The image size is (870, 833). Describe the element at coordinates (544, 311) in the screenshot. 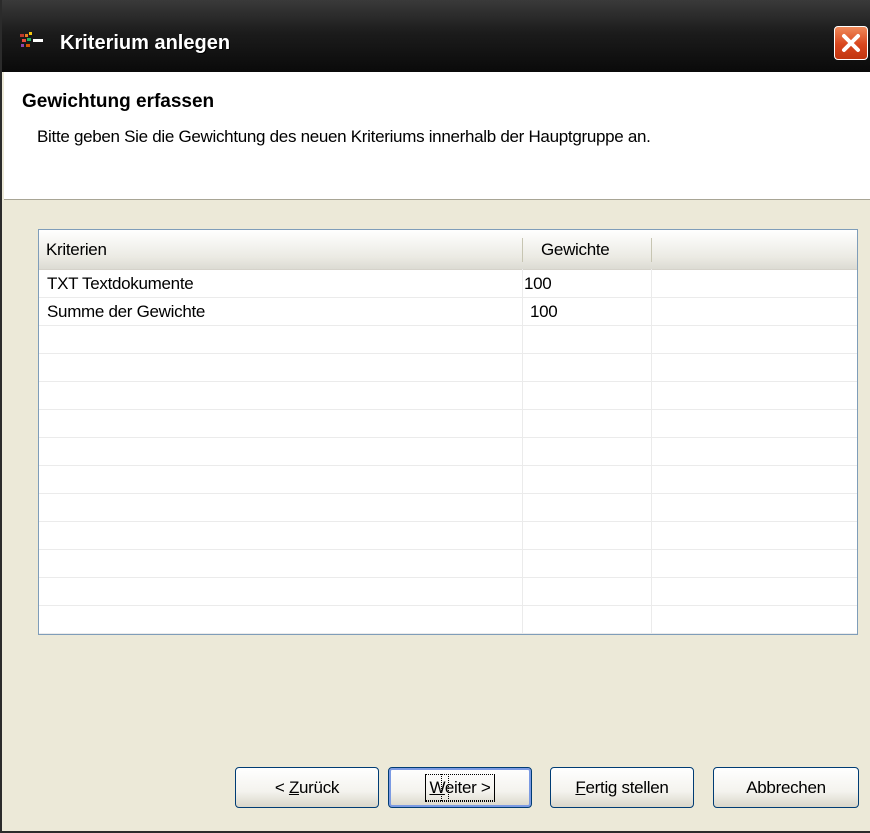

I see `weights-sum: 100` at that location.